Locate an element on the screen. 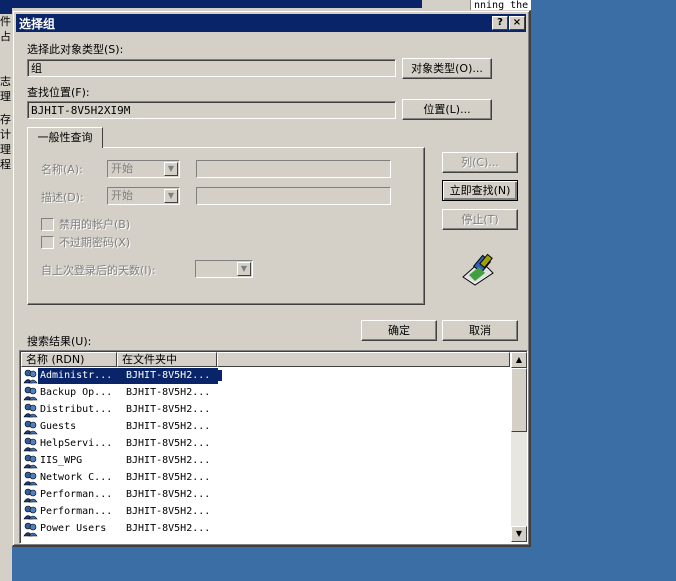 This screenshot has height=581, width=676. non-expiring-password-label: 不过期密码(X) is located at coordinates (95, 242).